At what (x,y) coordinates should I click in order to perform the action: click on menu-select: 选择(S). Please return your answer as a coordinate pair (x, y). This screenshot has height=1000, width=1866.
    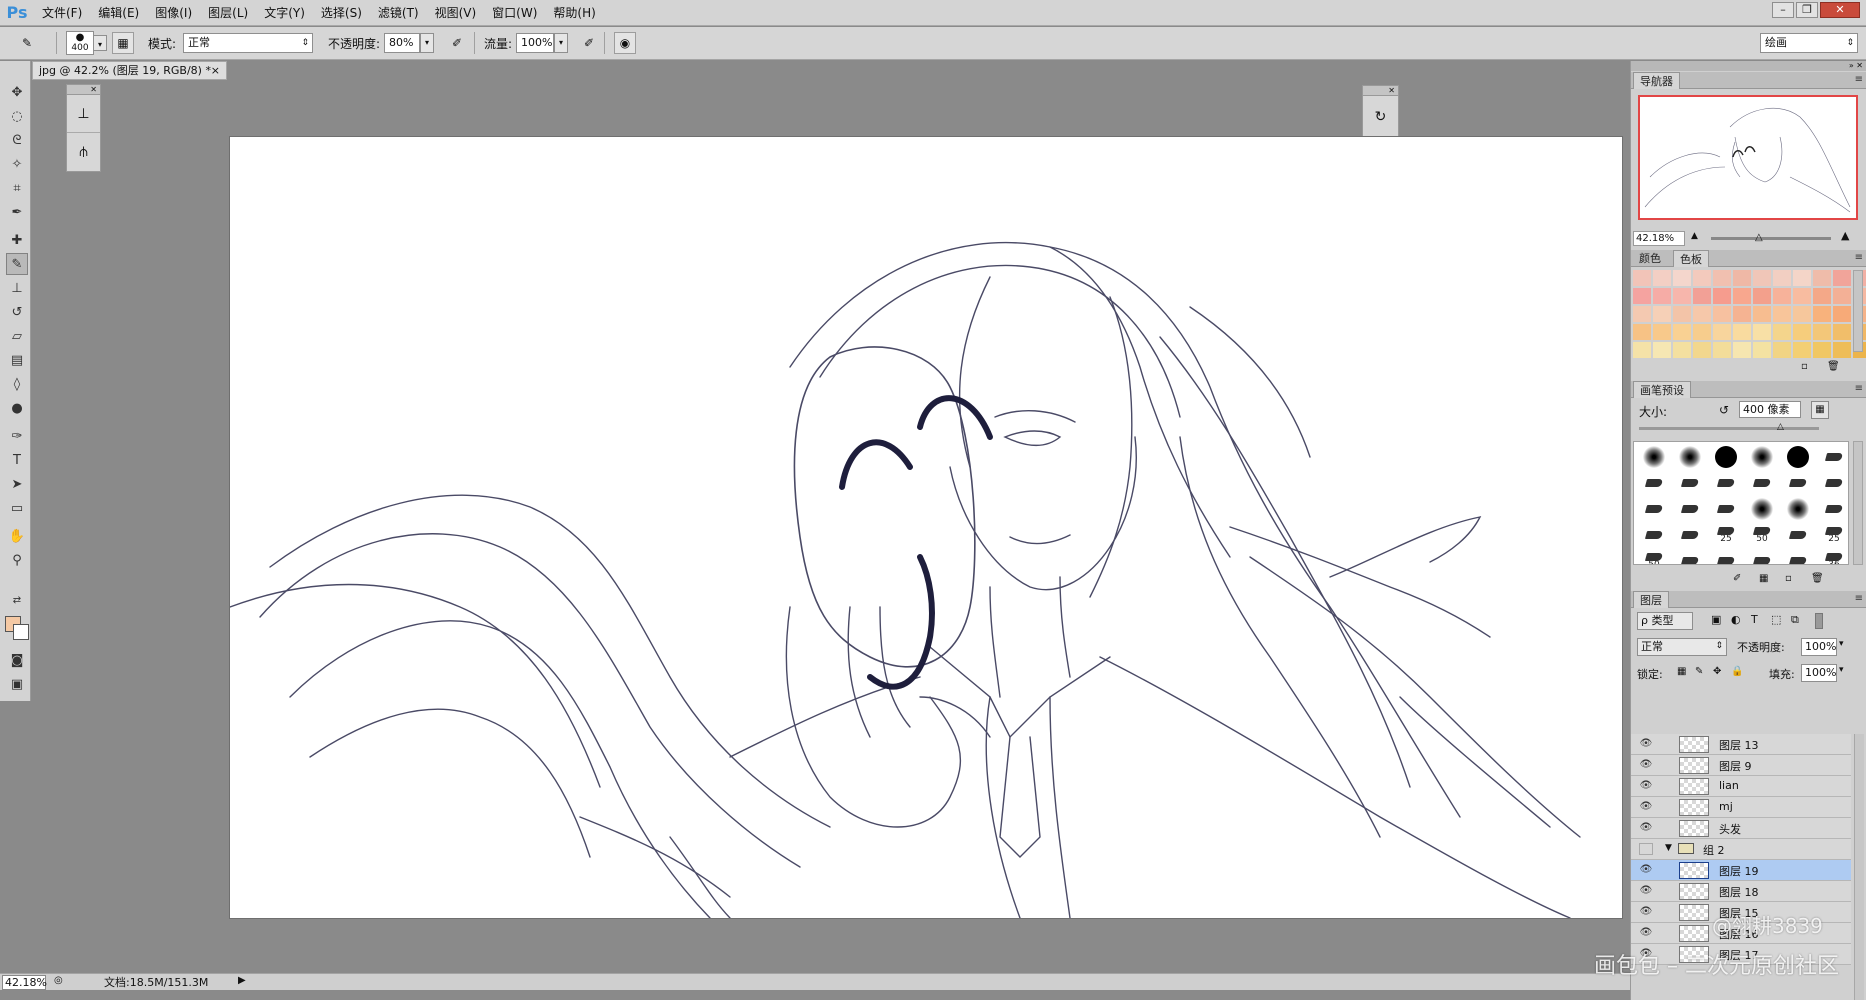
    Looking at the image, I should click on (341, 13).